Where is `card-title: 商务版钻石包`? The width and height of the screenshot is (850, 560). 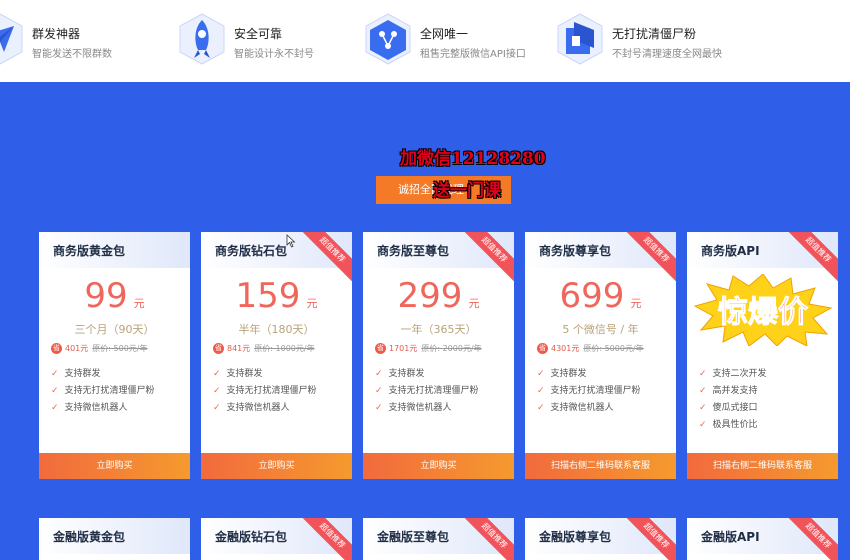
card-title: 商务版钻石包 is located at coordinates (251, 251).